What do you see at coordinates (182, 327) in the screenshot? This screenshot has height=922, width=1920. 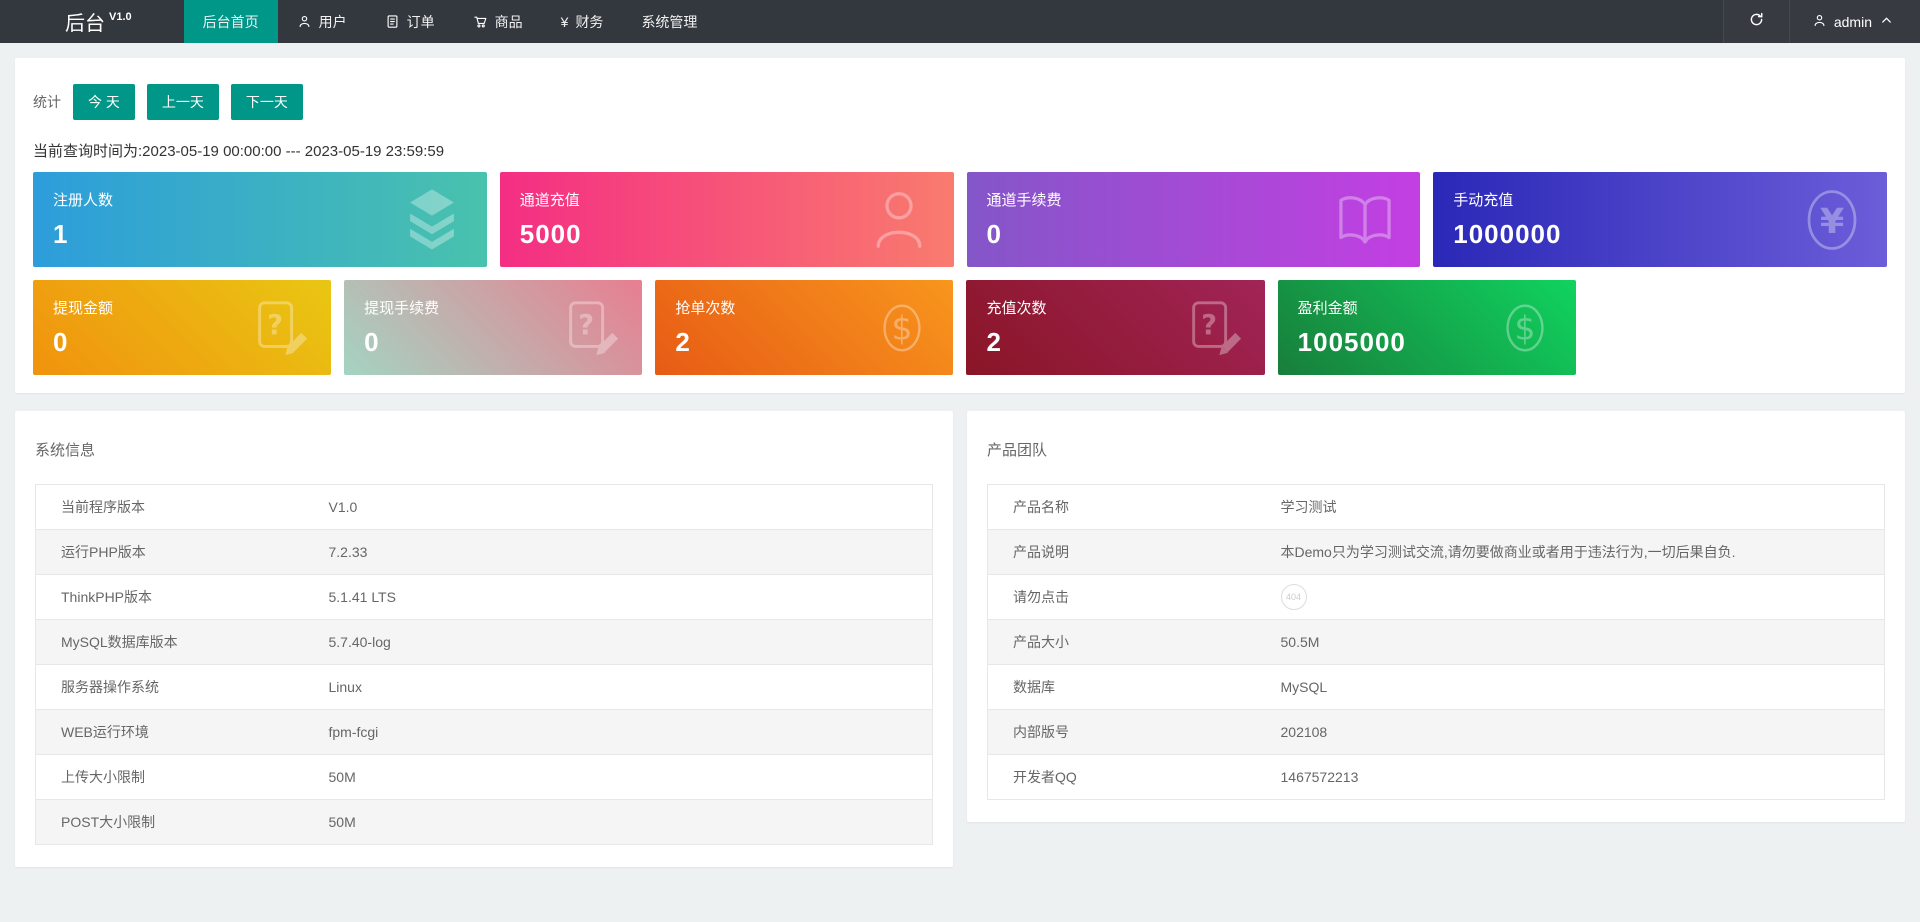 I see `stat-card: 提现金额 0?` at bounding box center [182, 327].